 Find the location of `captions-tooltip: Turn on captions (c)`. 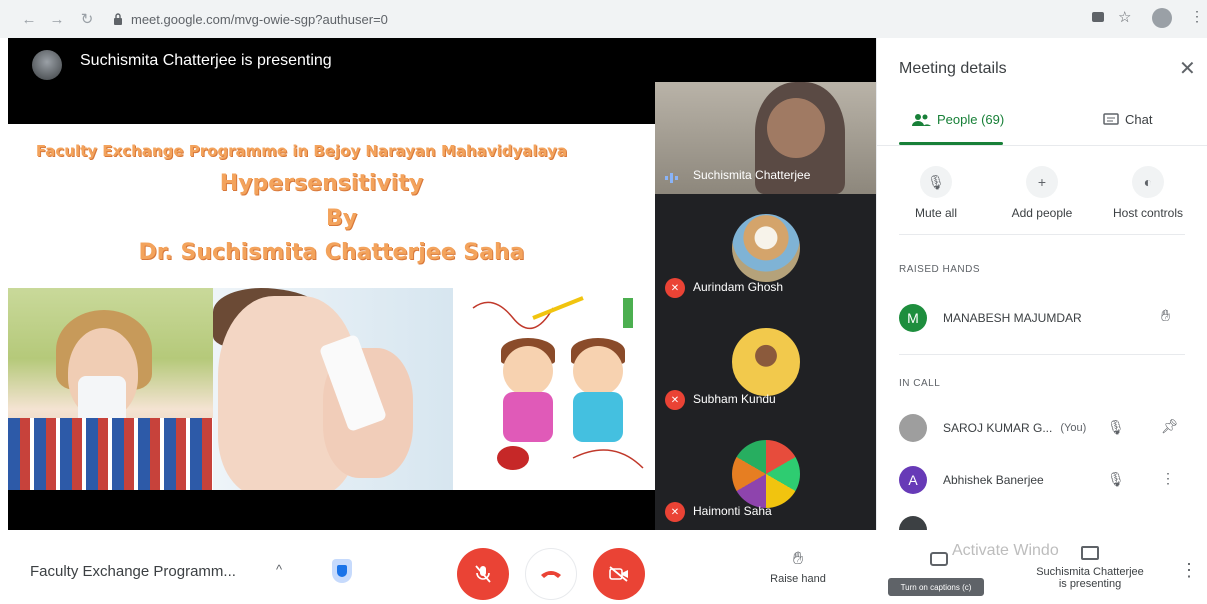

captions-tooltip: Turn on captions (c) is located at coordinates (936, 587).